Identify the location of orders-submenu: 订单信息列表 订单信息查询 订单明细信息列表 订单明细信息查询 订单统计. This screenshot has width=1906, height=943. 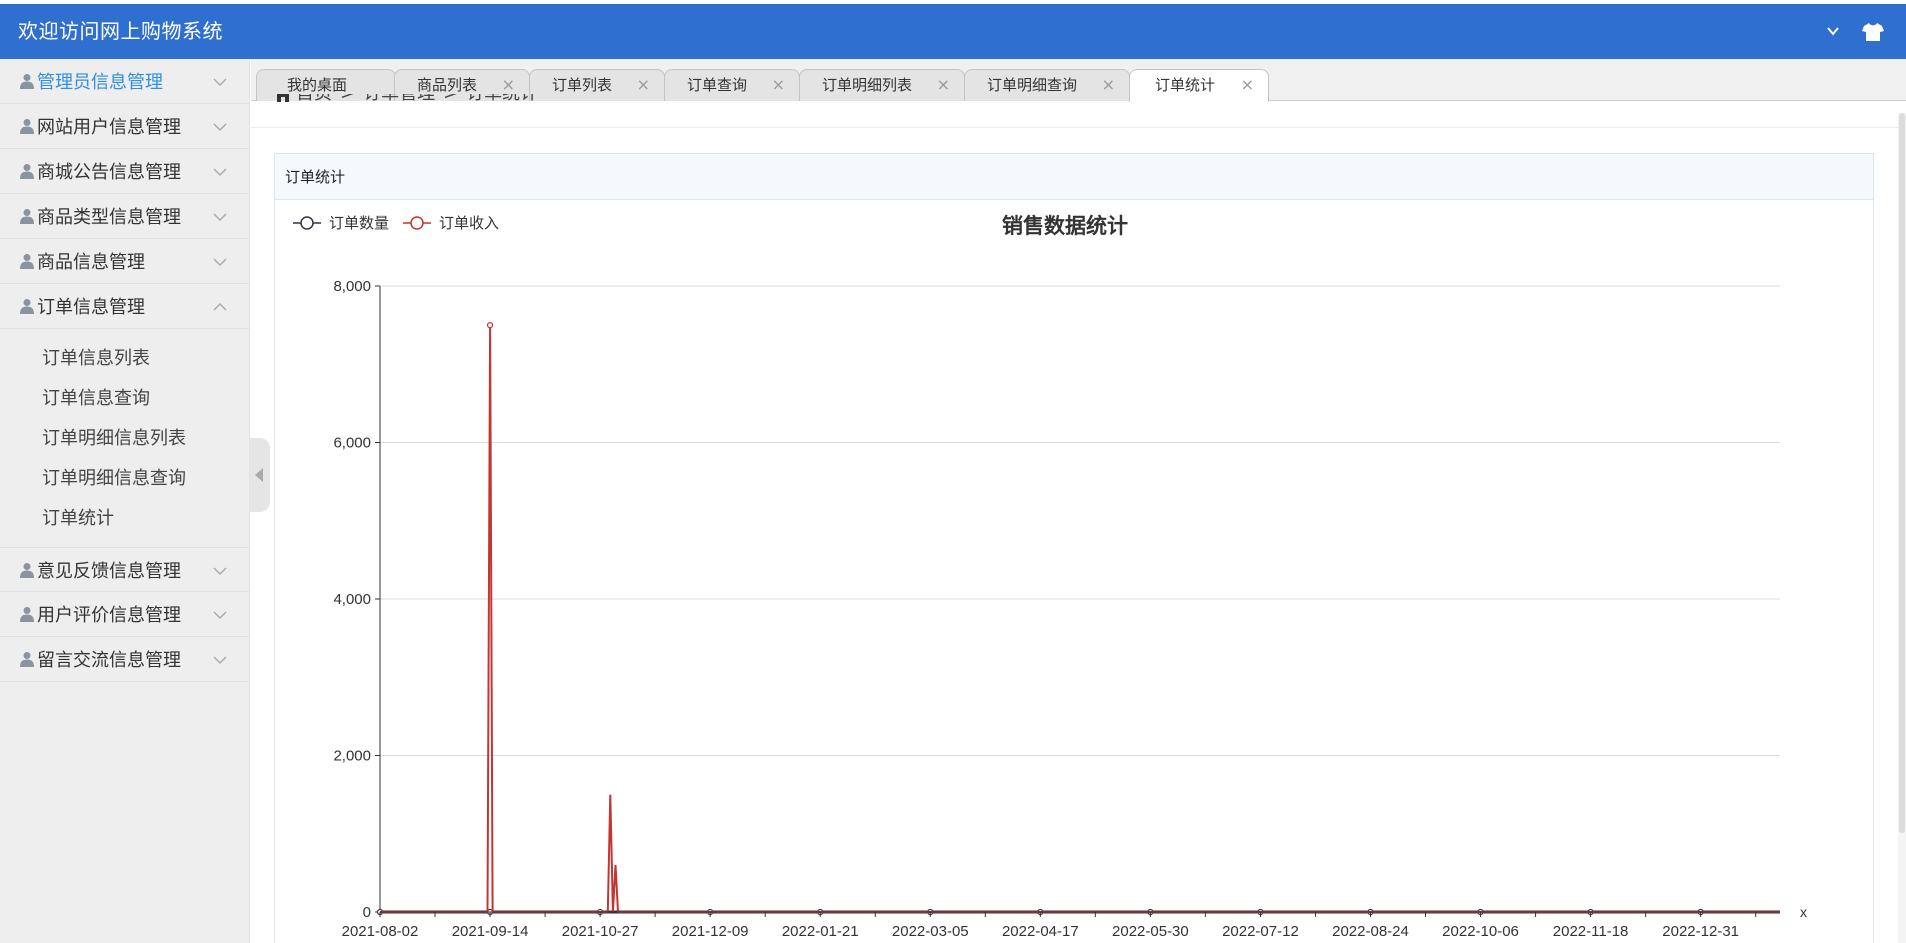
(124, 438).